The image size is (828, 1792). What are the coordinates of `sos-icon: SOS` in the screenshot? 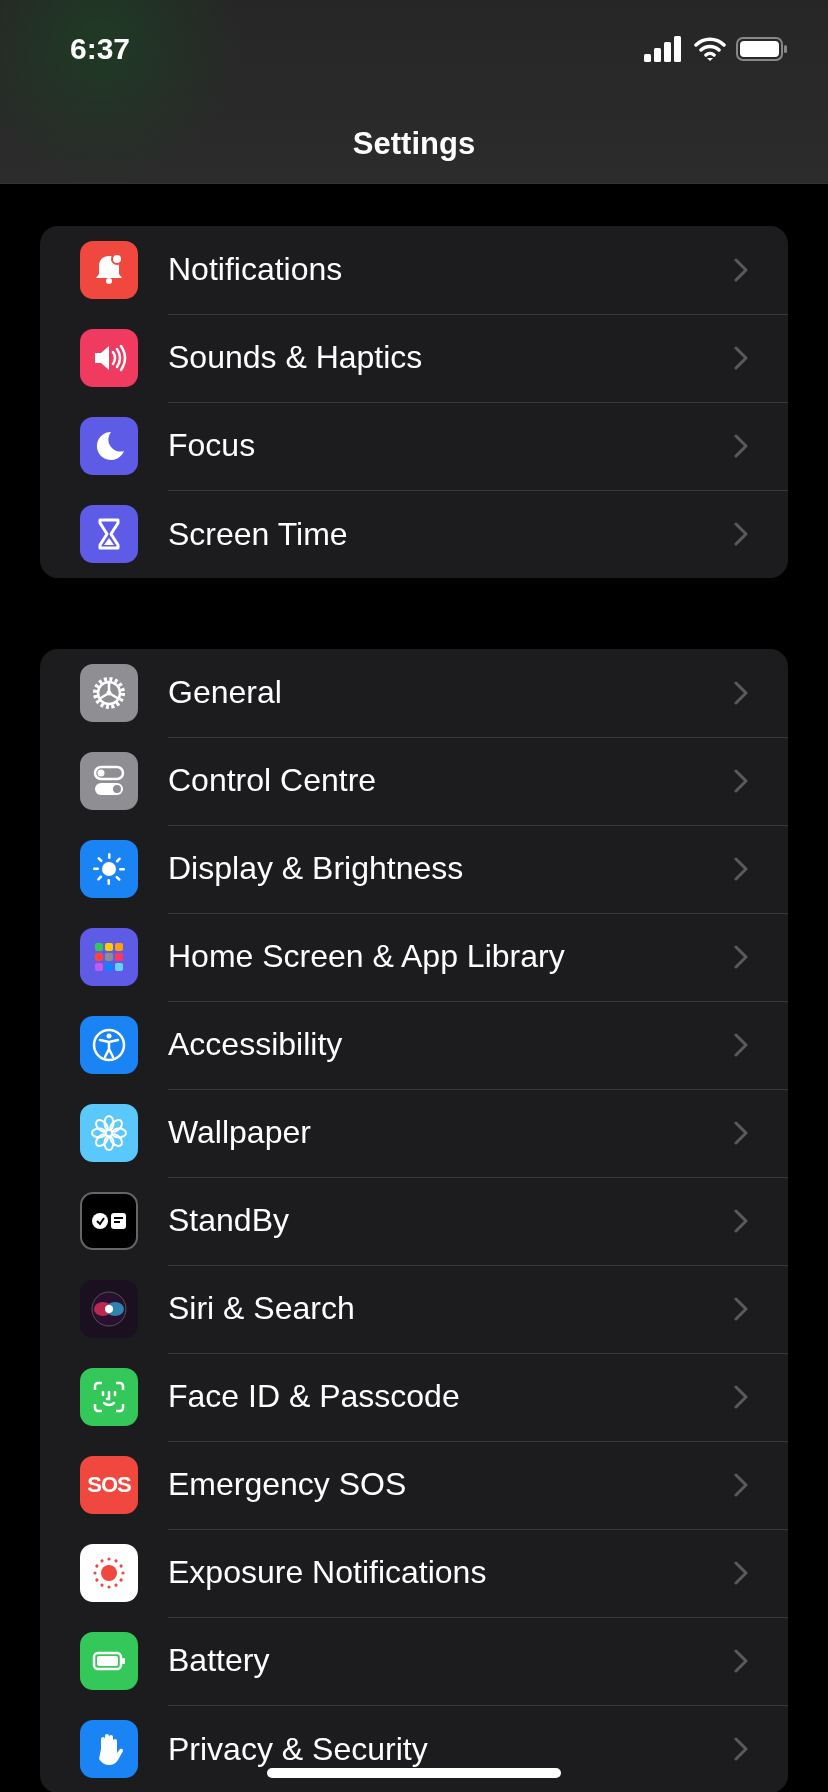 It's located at (109, 1485).